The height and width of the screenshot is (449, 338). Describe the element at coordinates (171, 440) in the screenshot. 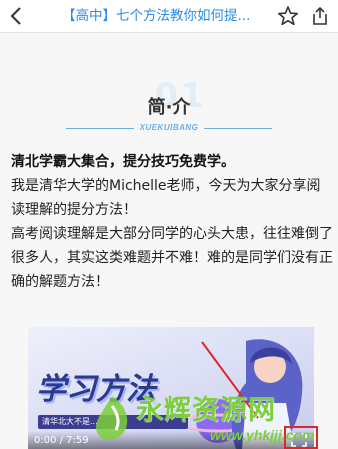

I see `video-controls: 0:00 / 7:59` at that location.